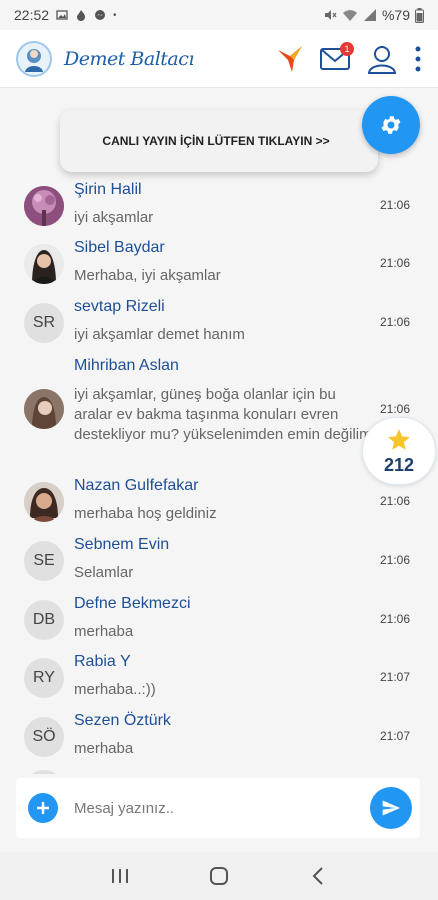 This screenshot has width=438, height=900. What do you see at coordinates (62, 15) in the screenshot?
I see `gallery-icon` at bounding box center [62, 15].